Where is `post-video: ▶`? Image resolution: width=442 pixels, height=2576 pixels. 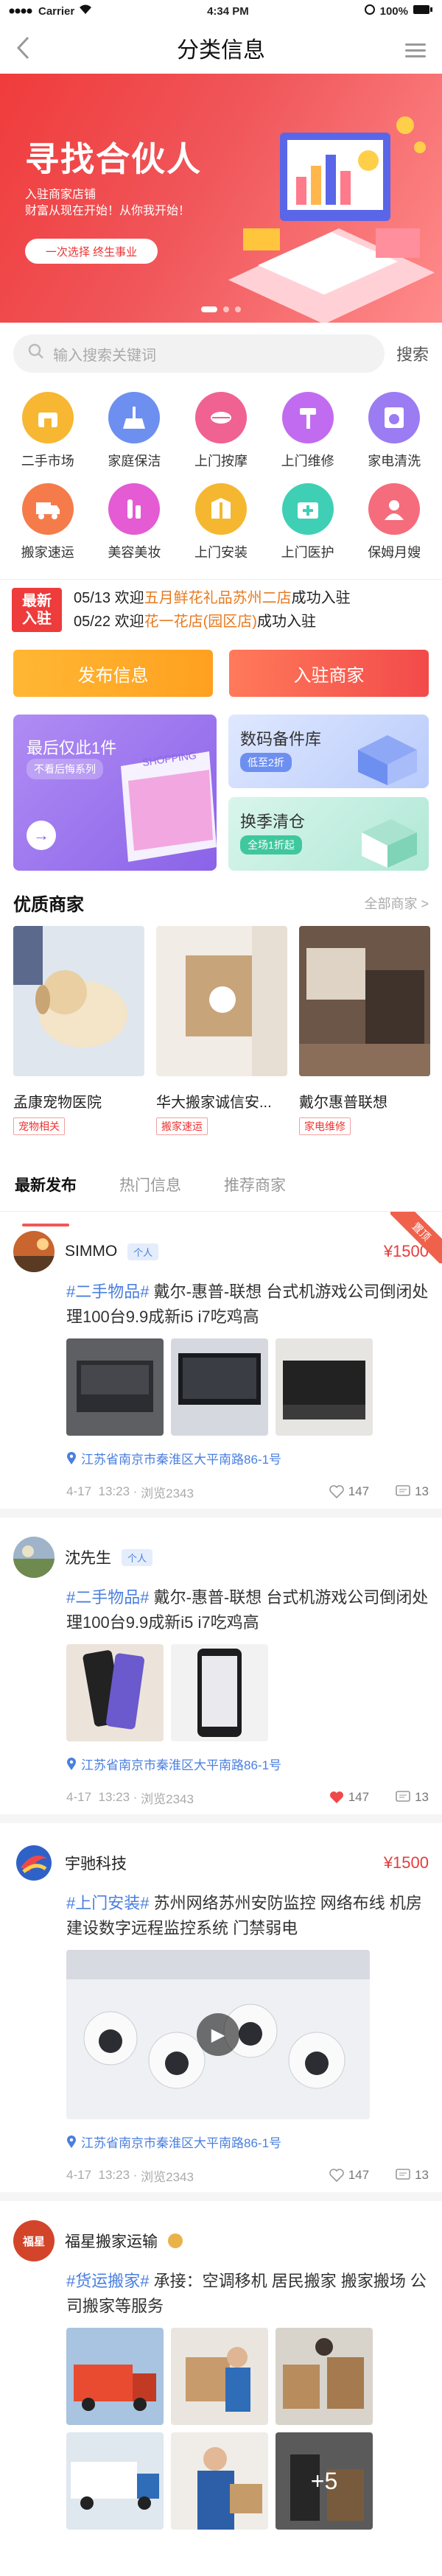
post-video: ▶ is located at coordinates (218, 2034).